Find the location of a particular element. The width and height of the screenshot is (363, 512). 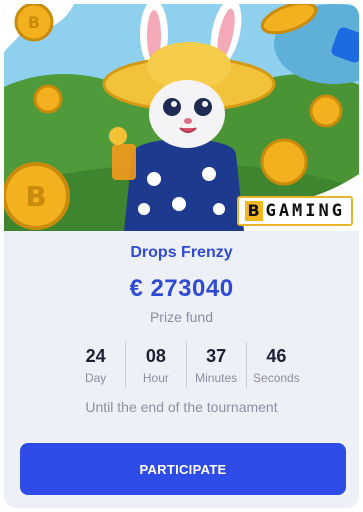

countdown-value: 08 is located at coordinates (155, 356).